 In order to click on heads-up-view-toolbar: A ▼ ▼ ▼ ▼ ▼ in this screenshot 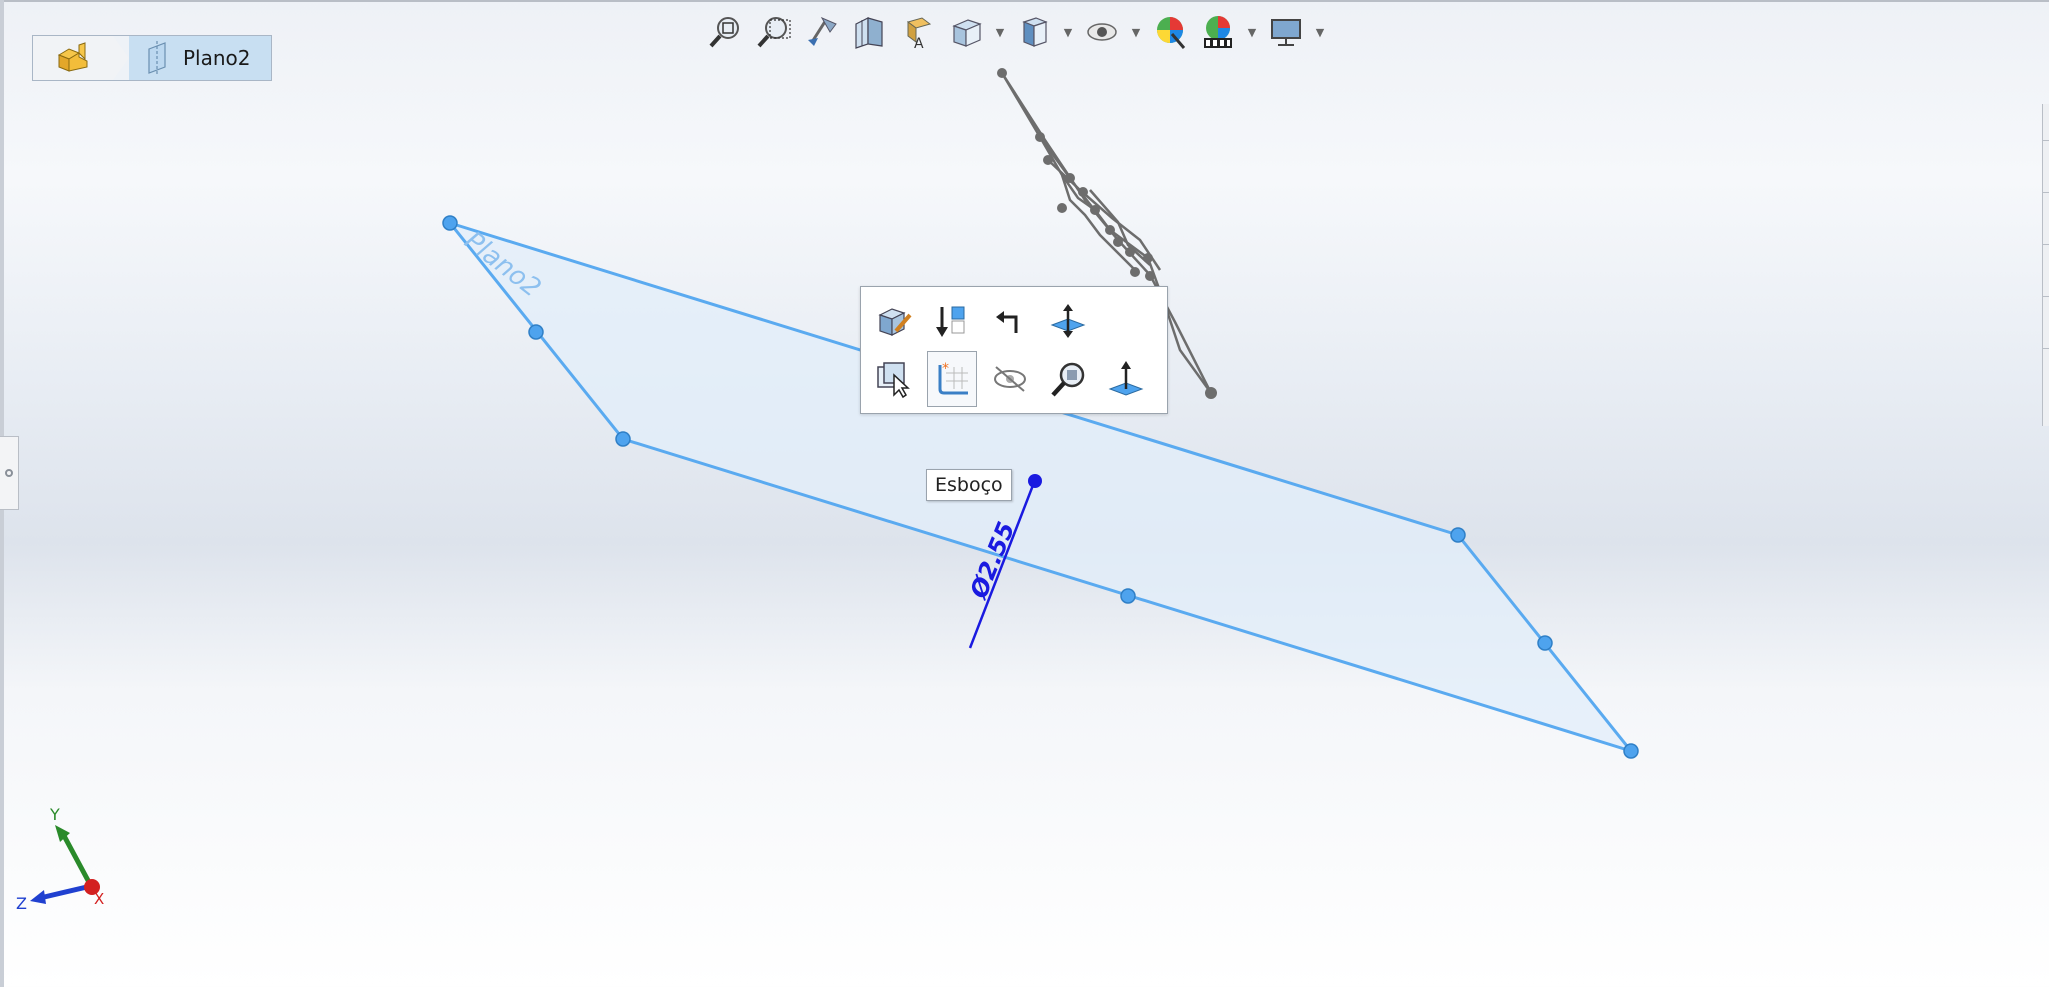, I will do `click(1016, 32)`.